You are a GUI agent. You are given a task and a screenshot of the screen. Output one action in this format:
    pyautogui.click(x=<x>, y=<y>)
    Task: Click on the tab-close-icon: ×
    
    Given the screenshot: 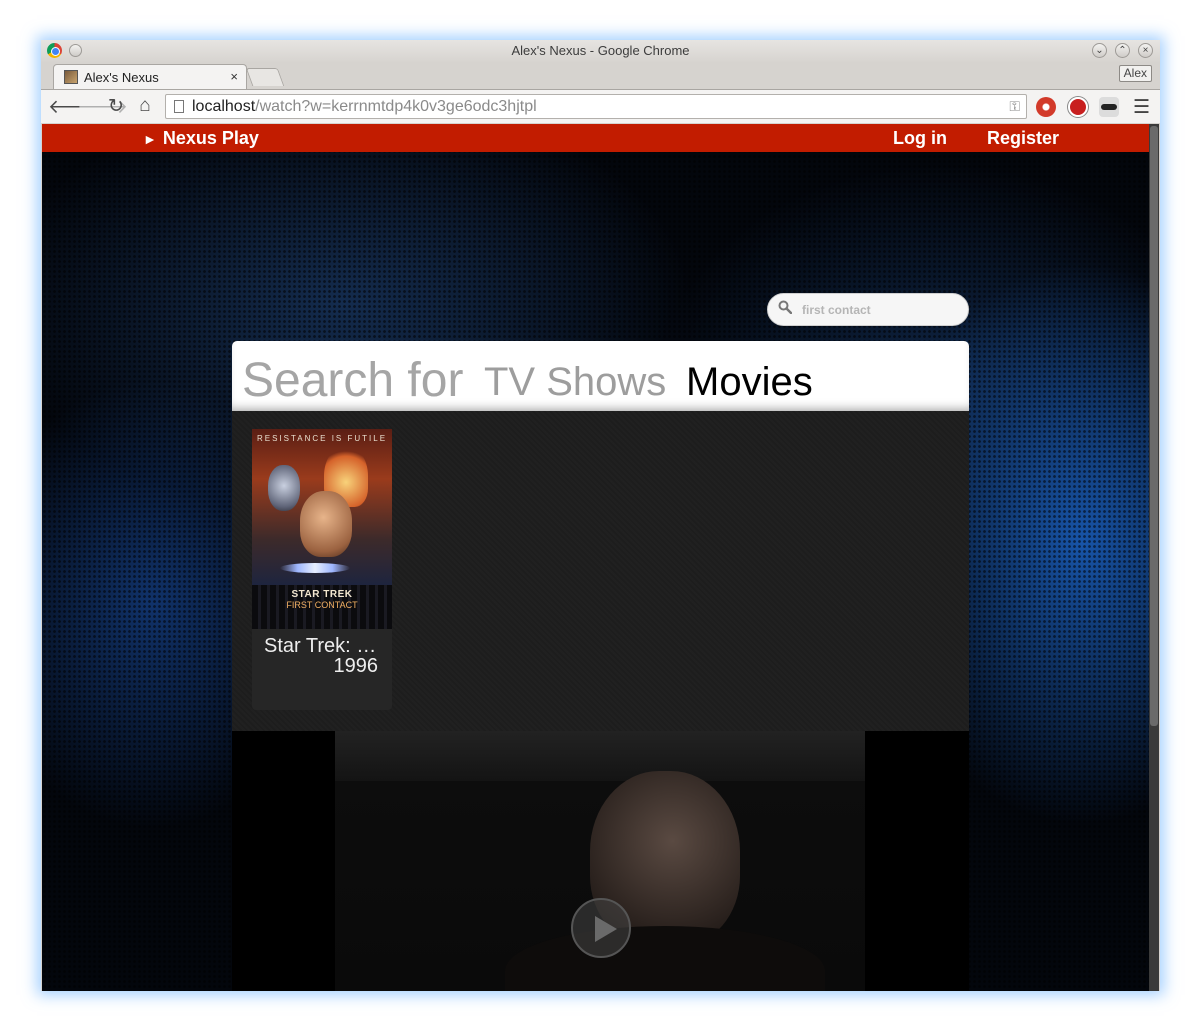 What is the action you would take?
    pyautogui.click(x=234, y=76)
    